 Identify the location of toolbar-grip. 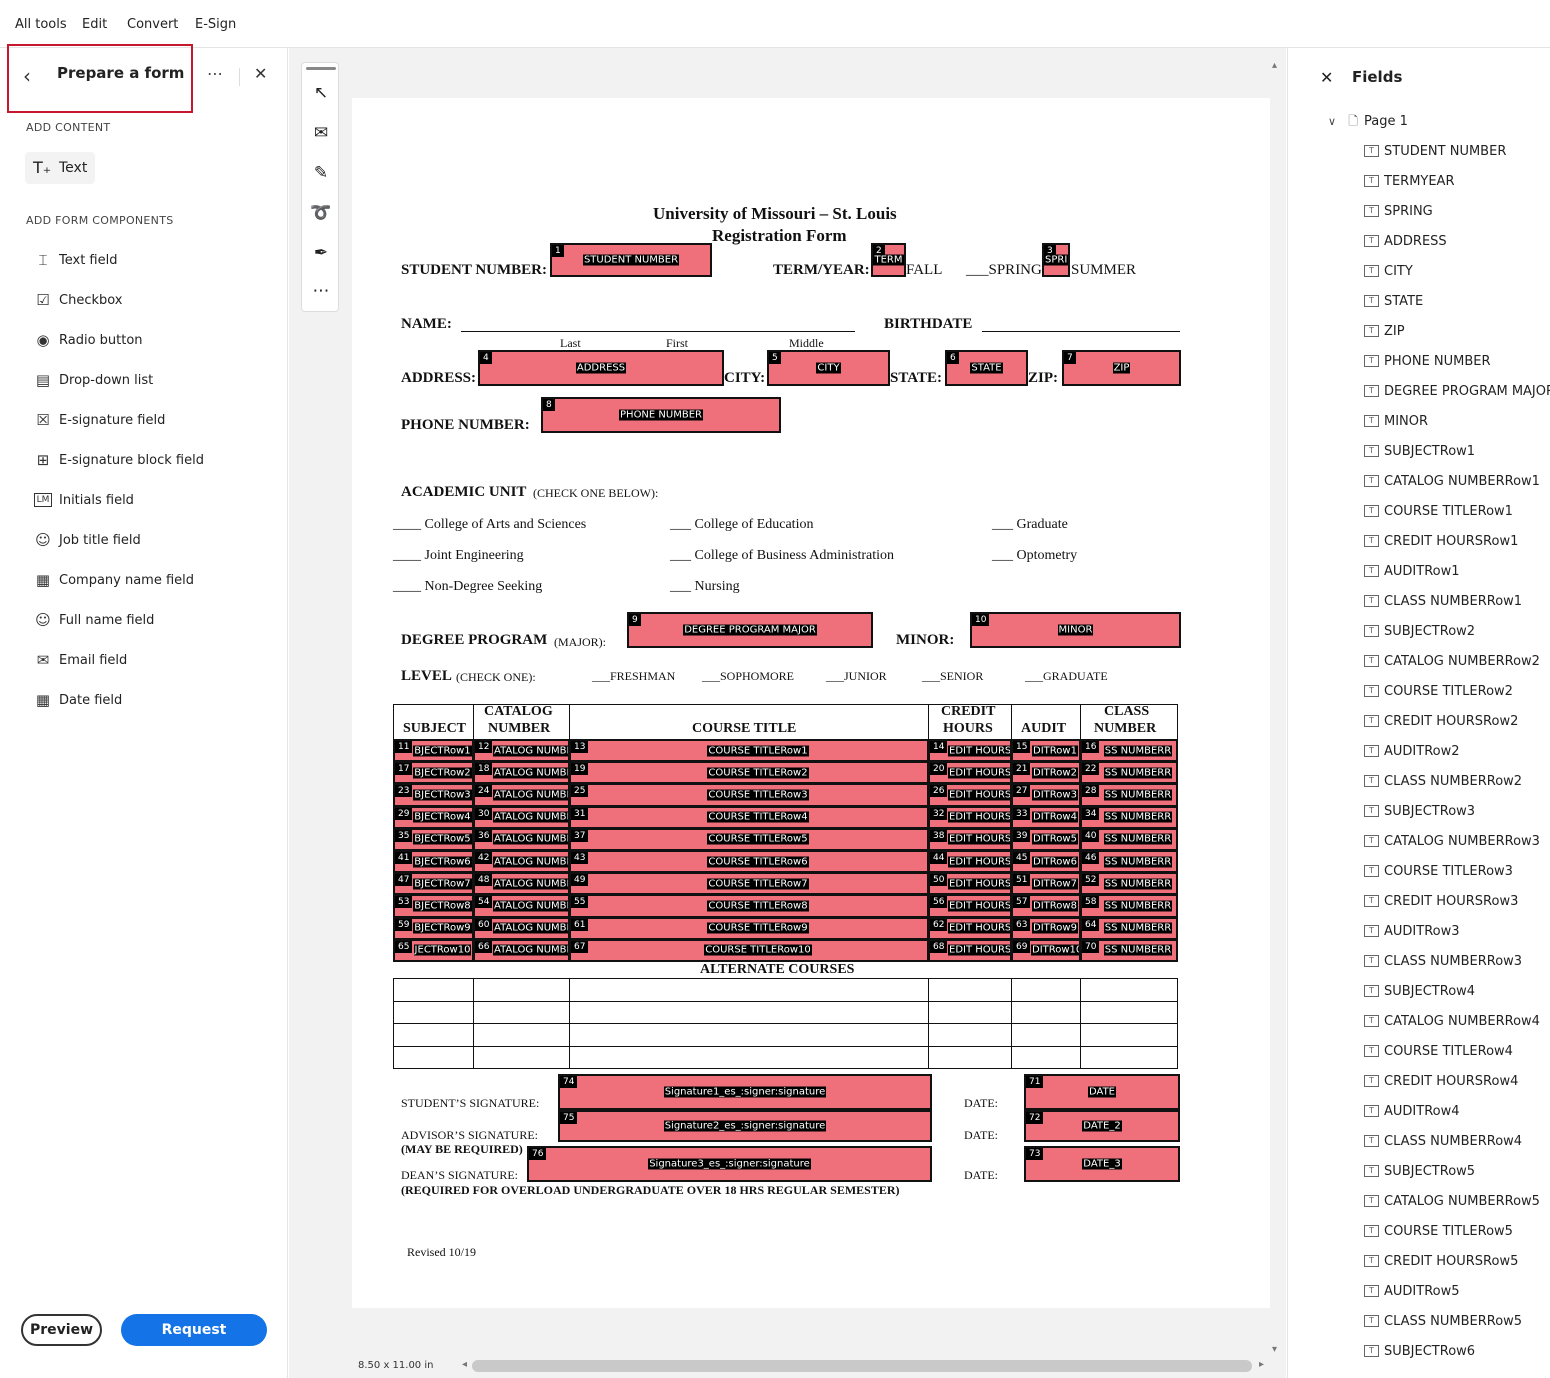
(321, 68).